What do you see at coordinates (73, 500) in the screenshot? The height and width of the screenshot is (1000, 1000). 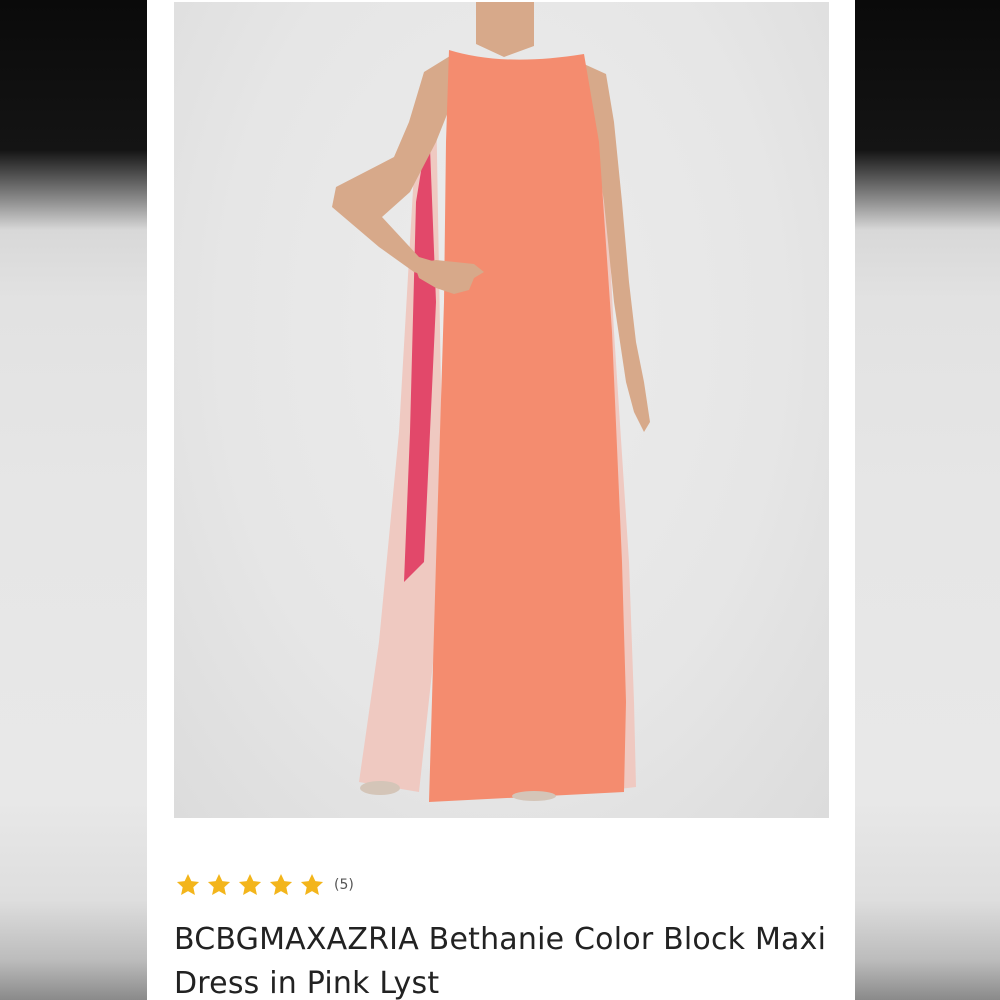 I see `left-blurred-backdrop` at bounding box center [73, 500].